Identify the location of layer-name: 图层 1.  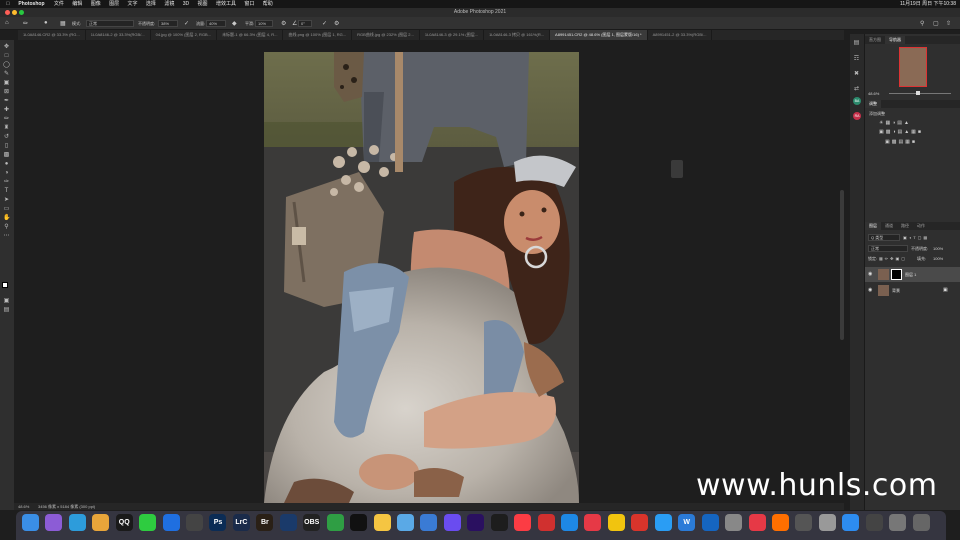
(910, 274).